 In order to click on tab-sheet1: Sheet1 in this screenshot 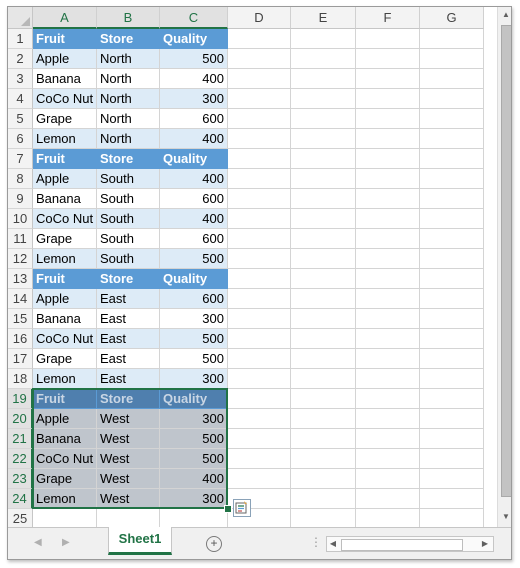, I will do `click(140, 541)`.